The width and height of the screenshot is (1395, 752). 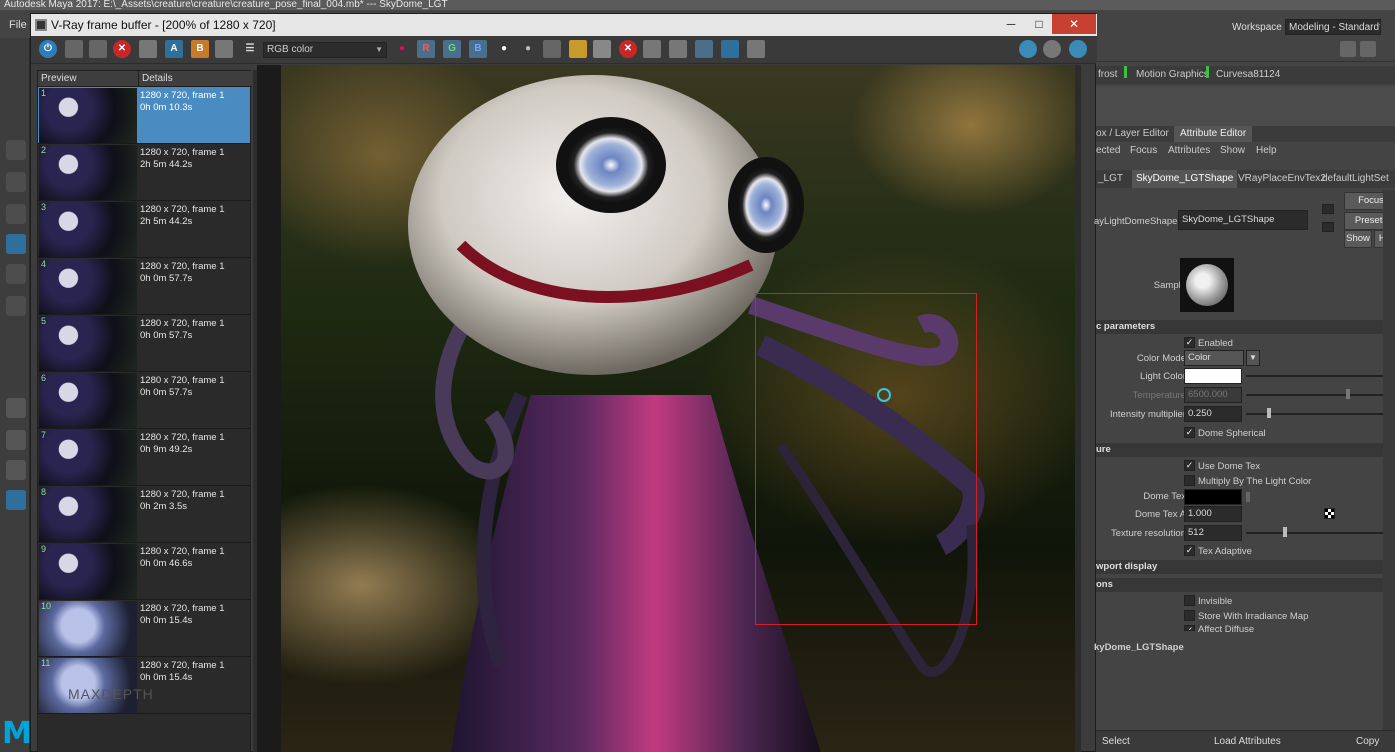 I want to click on copy-tab-button: Copy Tab, so click(x=1375, y=741).